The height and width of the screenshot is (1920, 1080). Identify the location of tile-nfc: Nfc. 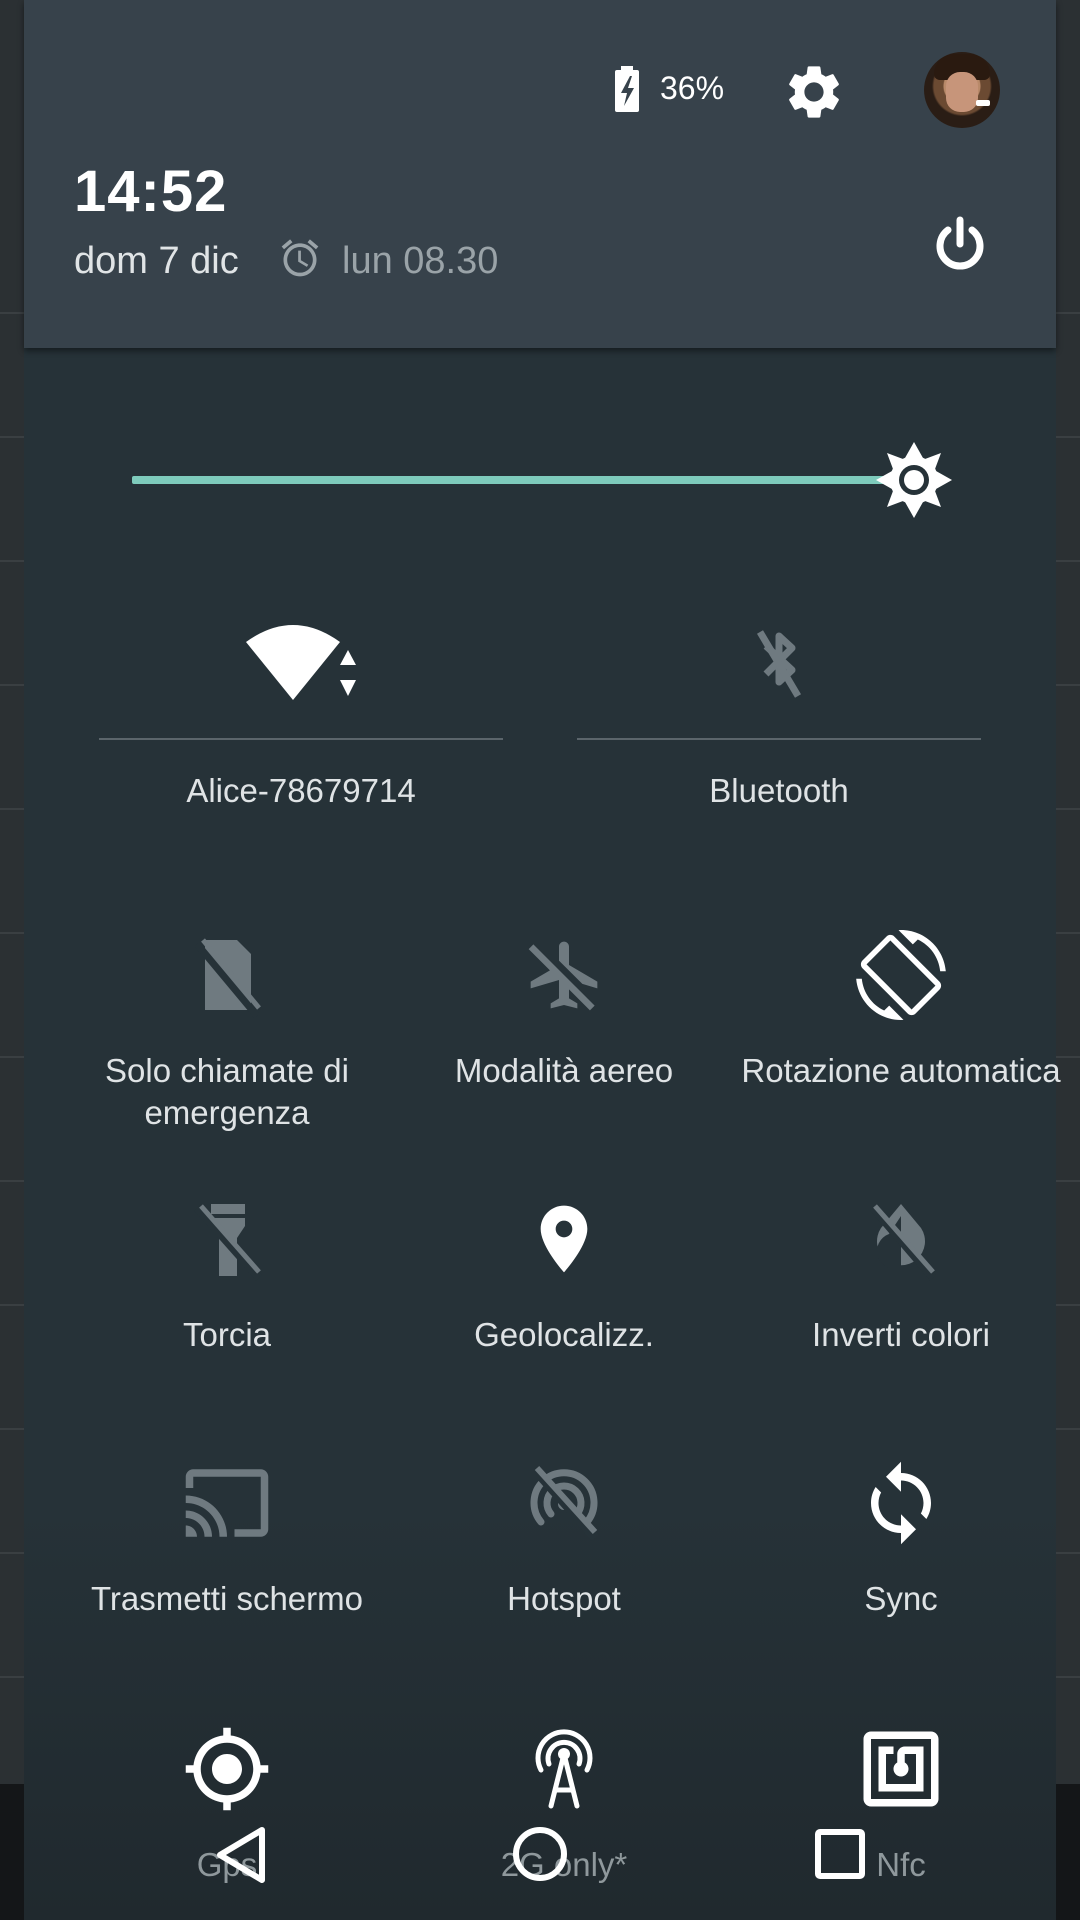
(901, 1805).